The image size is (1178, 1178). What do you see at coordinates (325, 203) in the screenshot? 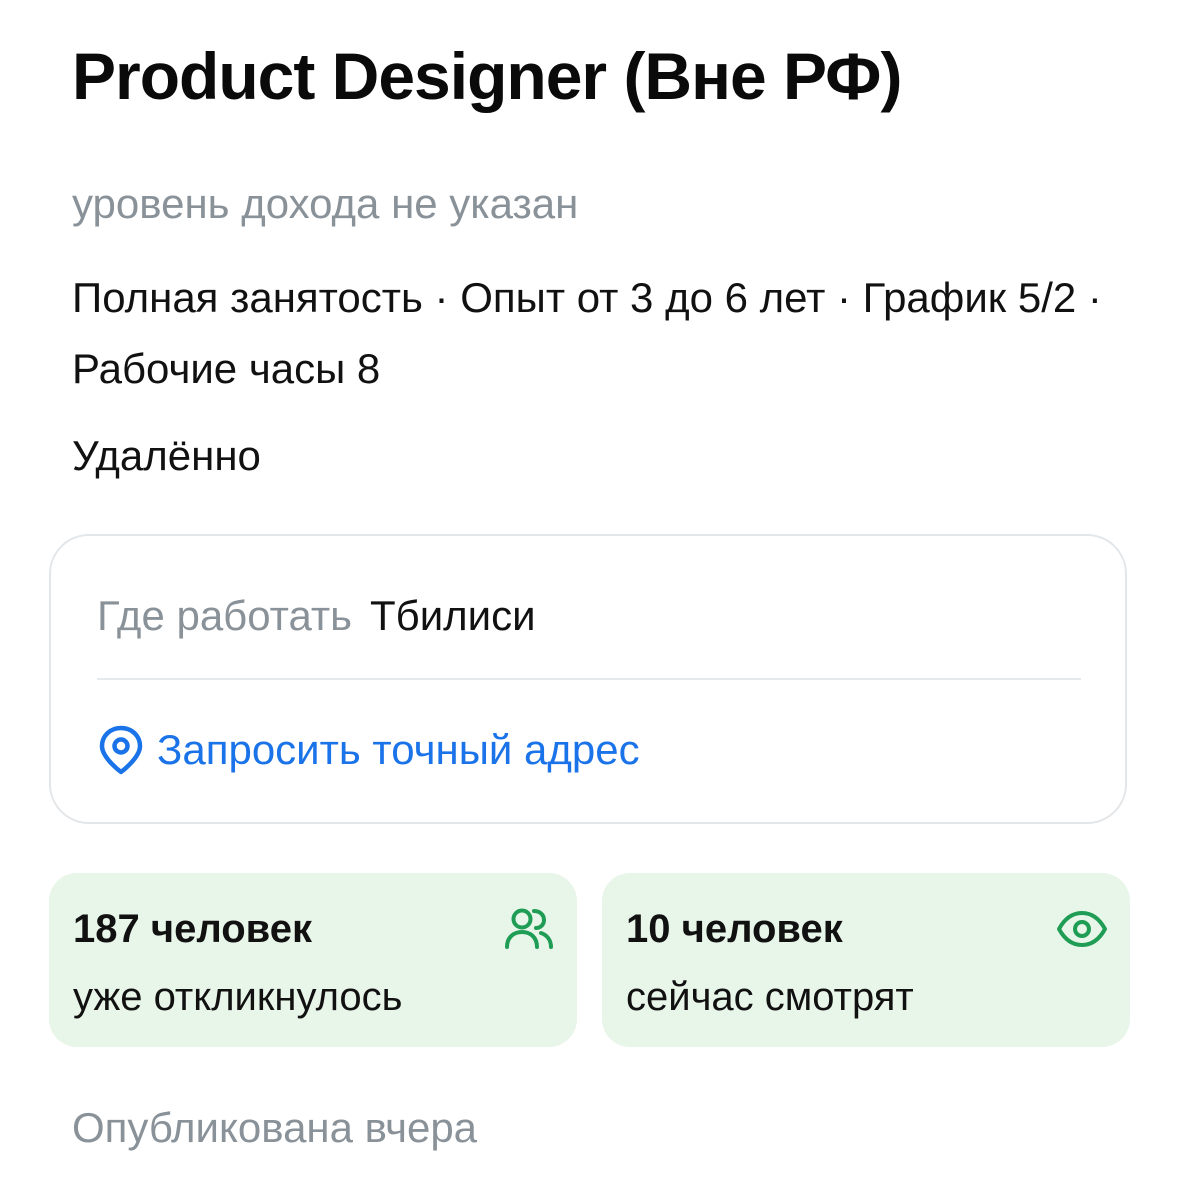
I see `salary-text: уровень дохода не указан` at bounding box center [325, 203].